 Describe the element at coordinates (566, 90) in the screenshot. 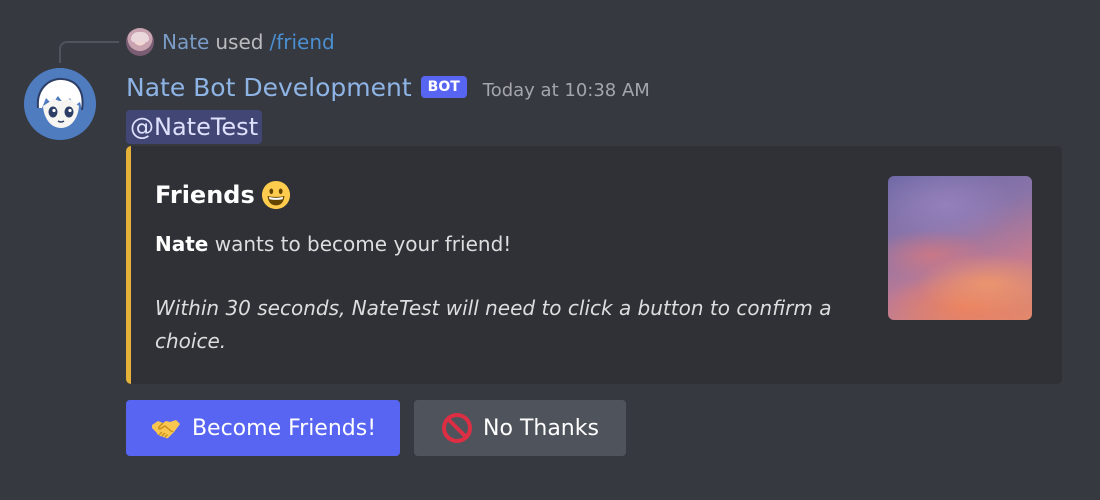

I see `message-timestamp: Today at 10:38 AM` at that location.